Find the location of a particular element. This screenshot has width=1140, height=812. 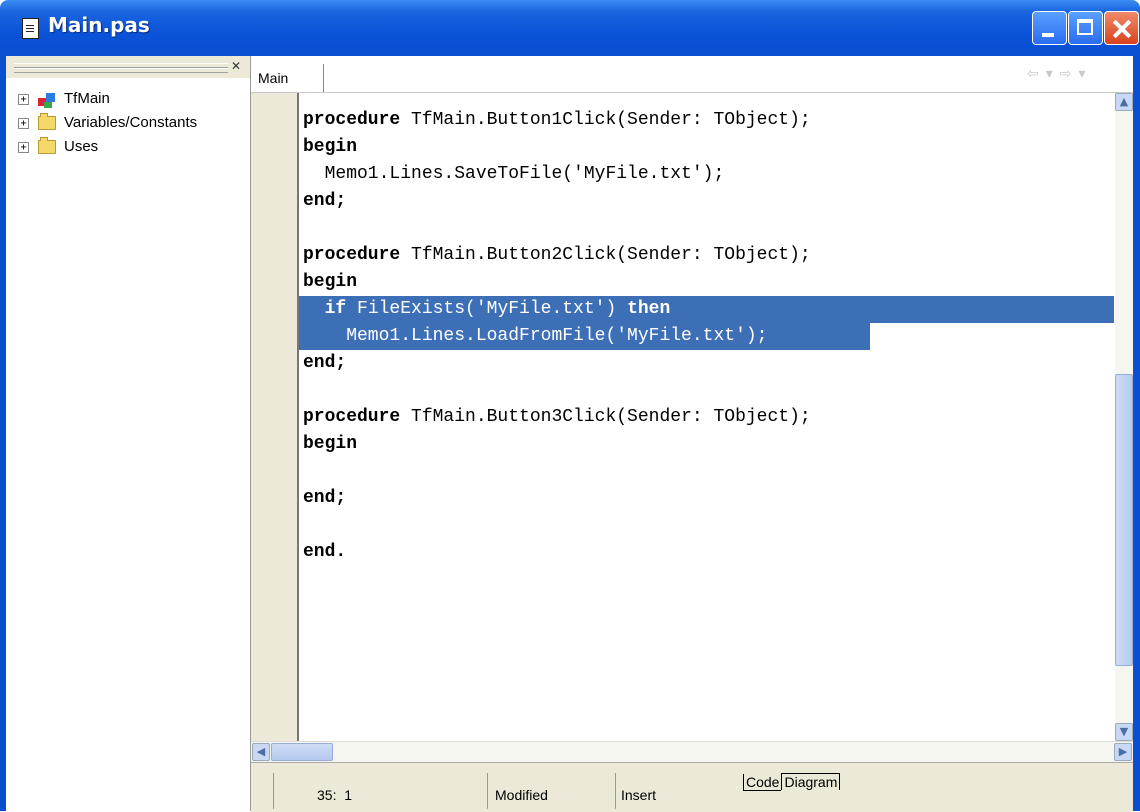

code-text: Memo1.Lines.SaveToFile('MyFile.txt'); is located at coordinates (514, 174).